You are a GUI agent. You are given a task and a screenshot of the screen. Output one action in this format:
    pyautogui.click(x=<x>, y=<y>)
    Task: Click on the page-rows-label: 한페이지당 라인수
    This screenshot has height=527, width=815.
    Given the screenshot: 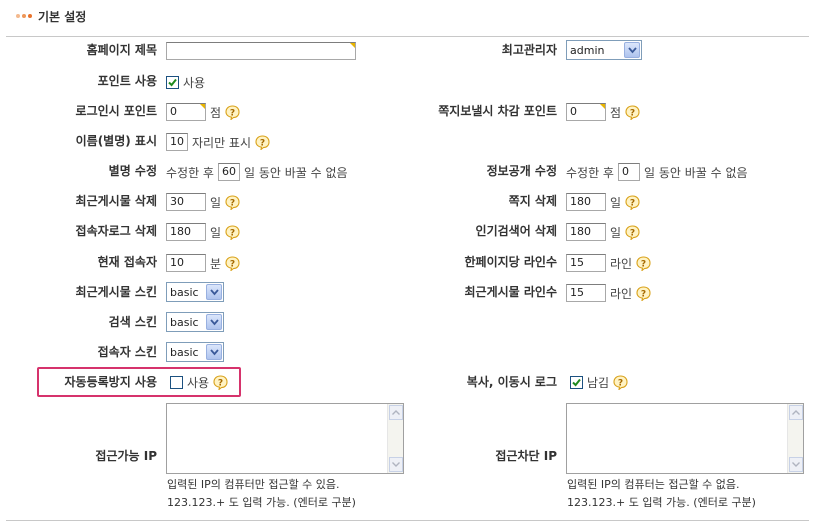 What is the action you would take?
    pyautogui.click(x=511, y=262)
    